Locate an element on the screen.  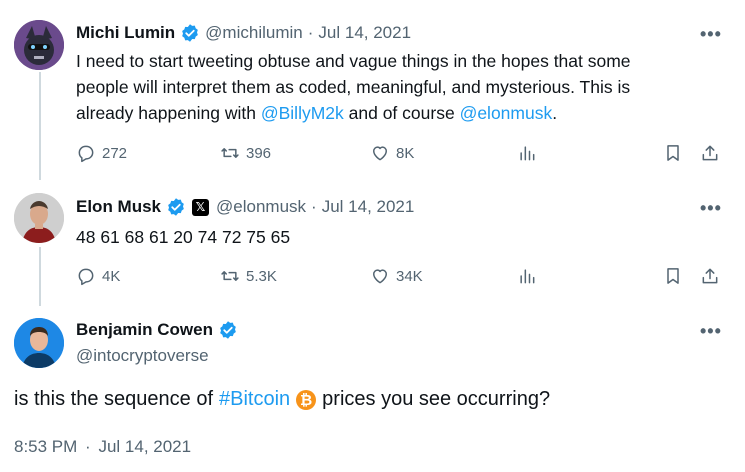
text-fragment: already happening with is located at coordinates (168, 113).